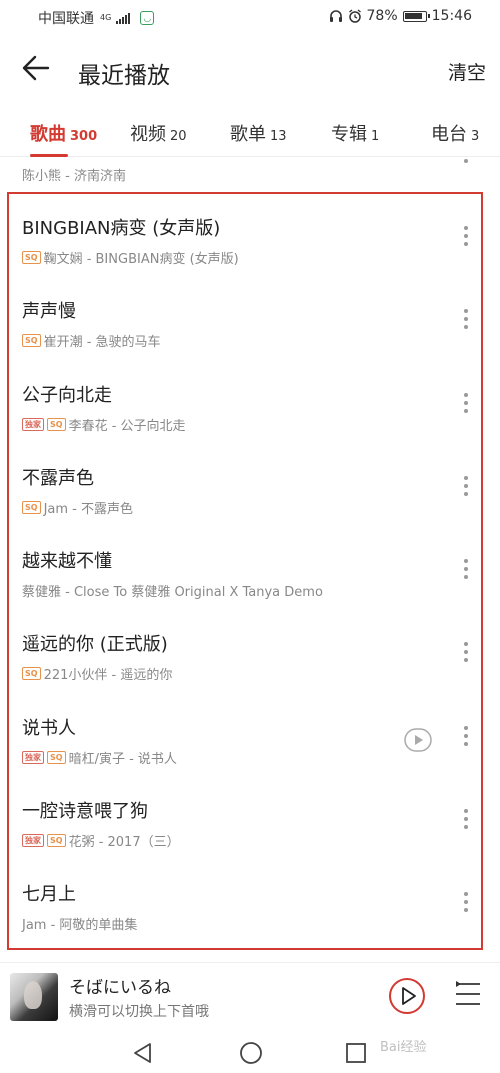  Describe the element at coordinates (250, 649) in the screenshot. I see `song-row: 遥远的你 (正式版) SQ 221小伙伴 - 遥远的你` at that location.